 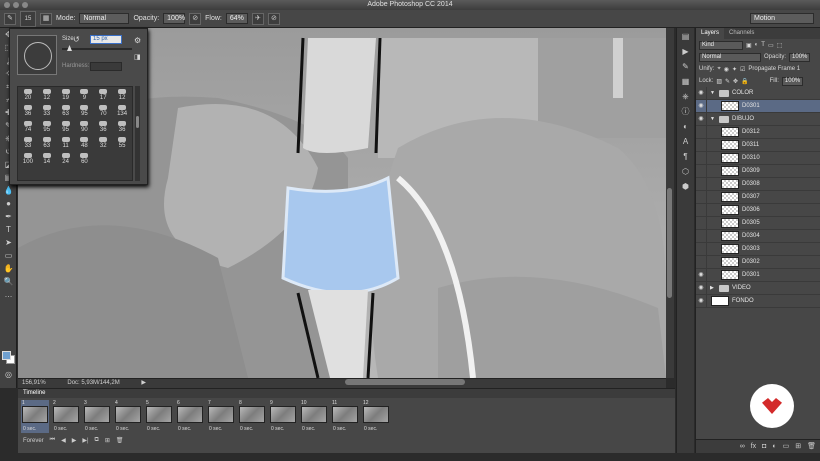 What do you see at coordinates (727, 81) in the screenshot?
I see `lock-paint-icon: ✎` at bounding box center [727, 81].